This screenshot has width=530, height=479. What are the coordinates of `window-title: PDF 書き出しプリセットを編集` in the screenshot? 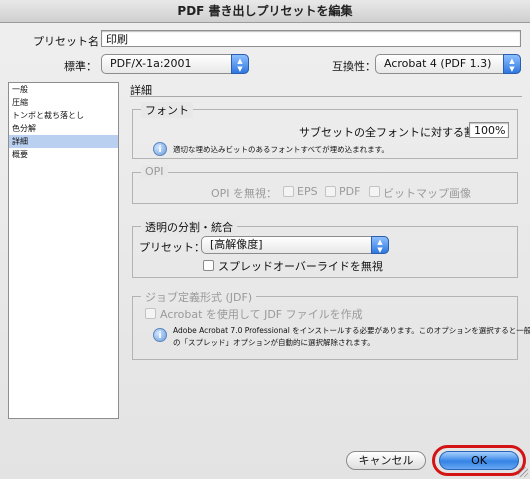 It's located at (265, 11).